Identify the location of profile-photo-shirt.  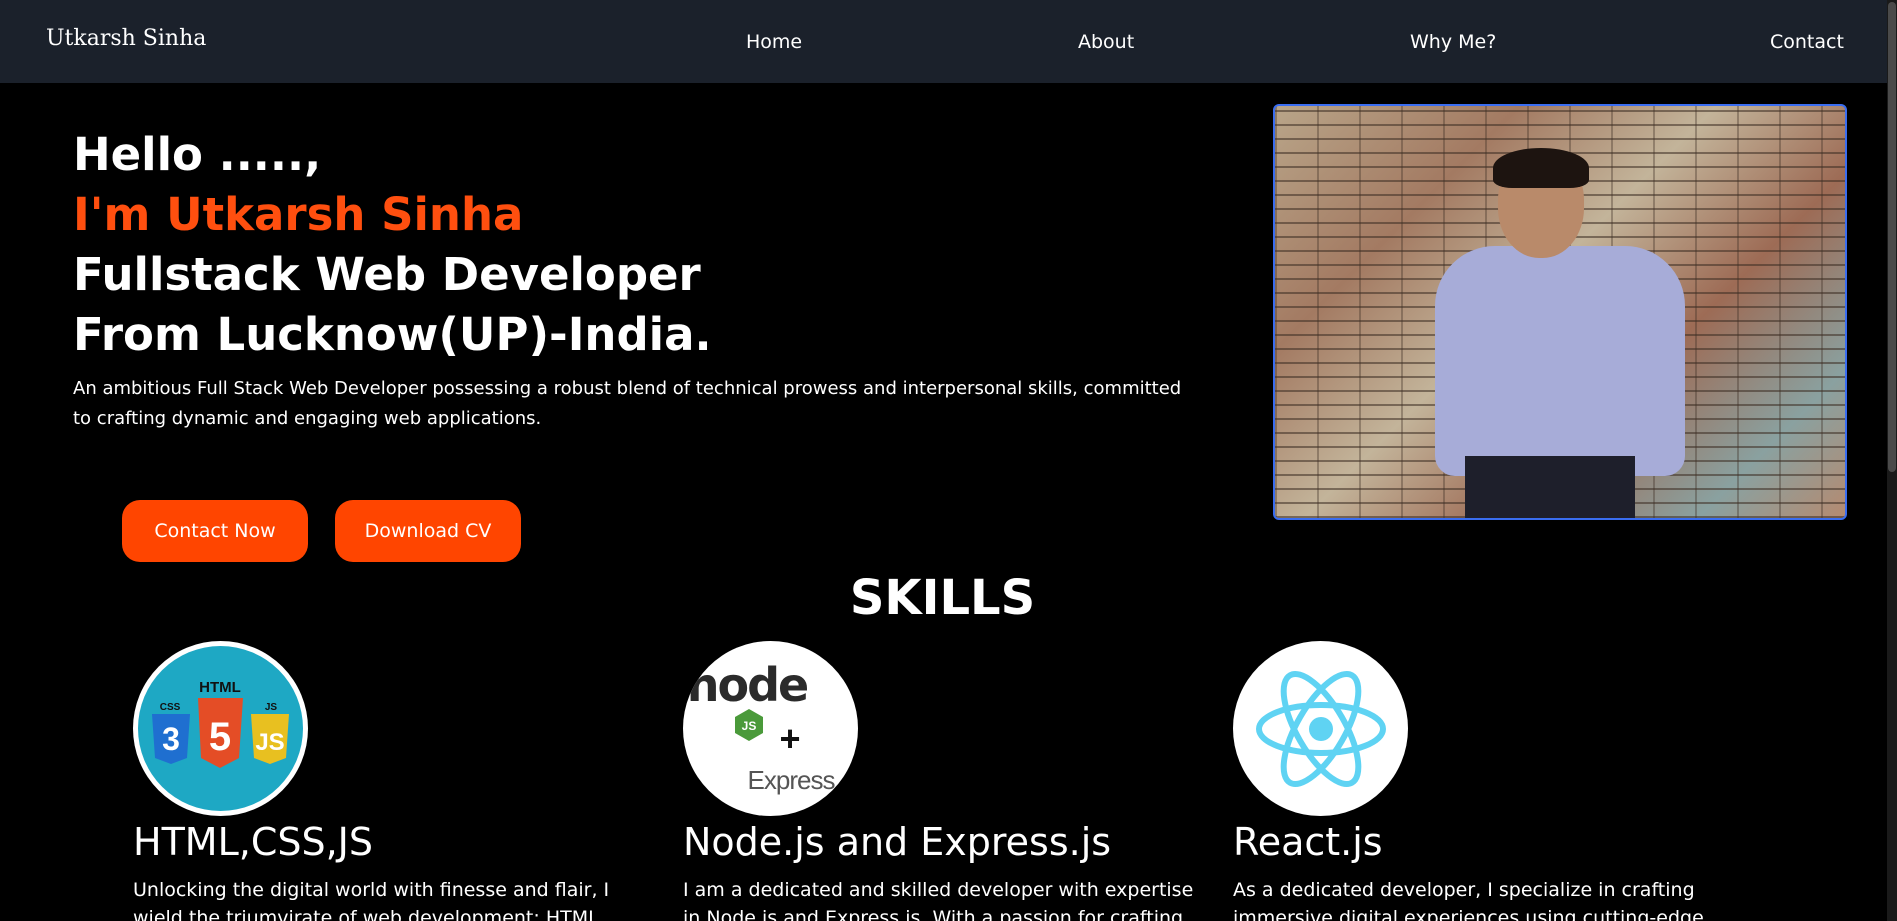
(1560, 361).